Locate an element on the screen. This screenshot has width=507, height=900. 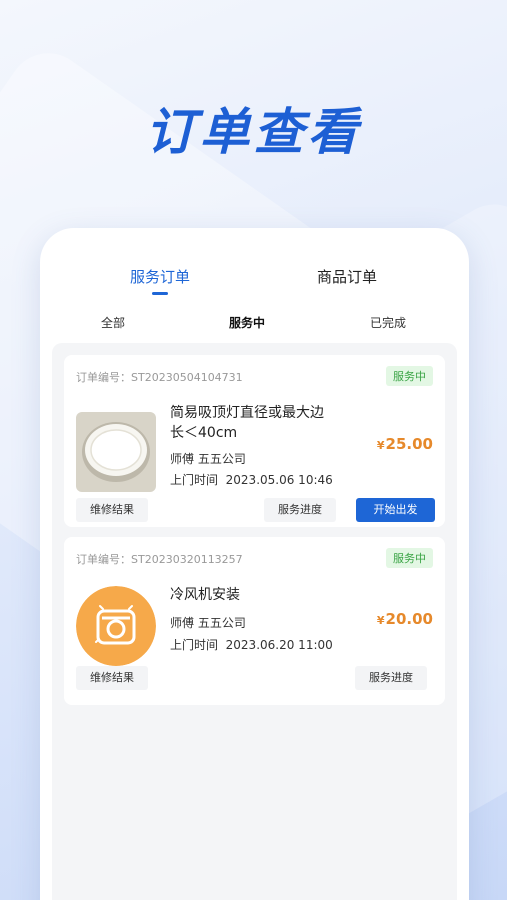
sub-tabs: 全部 服务中 已完成 is located at coordinates (254, 324).